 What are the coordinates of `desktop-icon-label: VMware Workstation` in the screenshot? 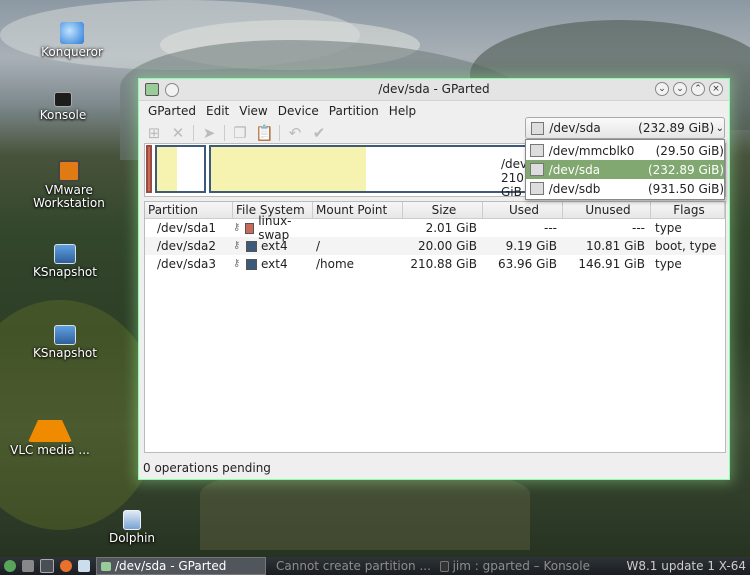 It's located at (69, 196).